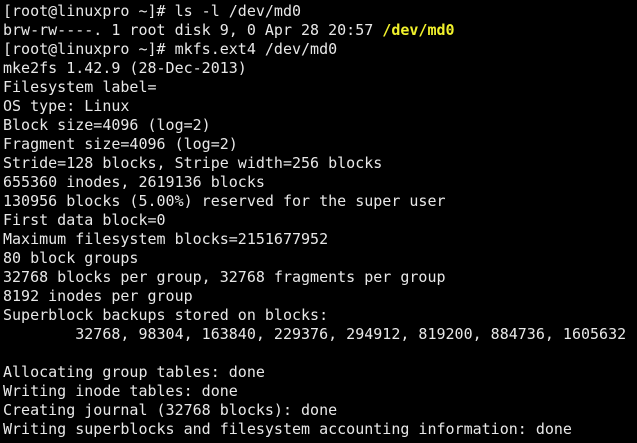 This screenshot has height=443, width=637. Describe the element at coordinates (125, 68) in the screenshot. I see `output-line-version: mke2fs 1.42.9 (28-Dec-2013)` at that location.